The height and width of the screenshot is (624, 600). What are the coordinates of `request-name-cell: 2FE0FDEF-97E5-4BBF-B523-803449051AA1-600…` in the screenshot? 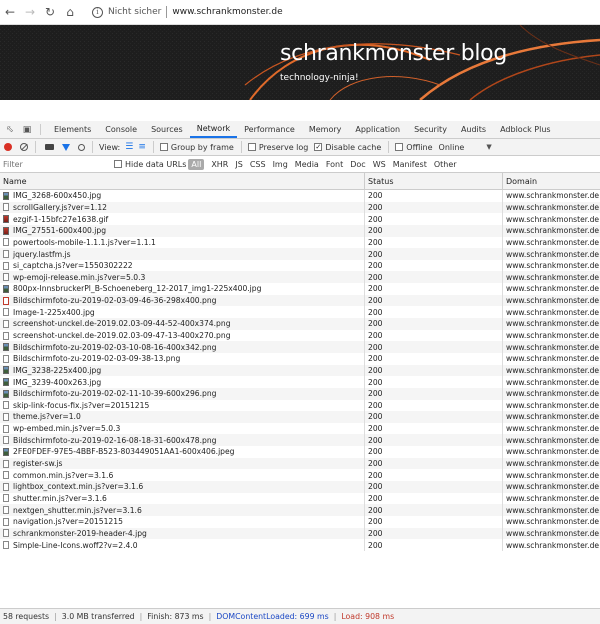 It's located at (182, 452).